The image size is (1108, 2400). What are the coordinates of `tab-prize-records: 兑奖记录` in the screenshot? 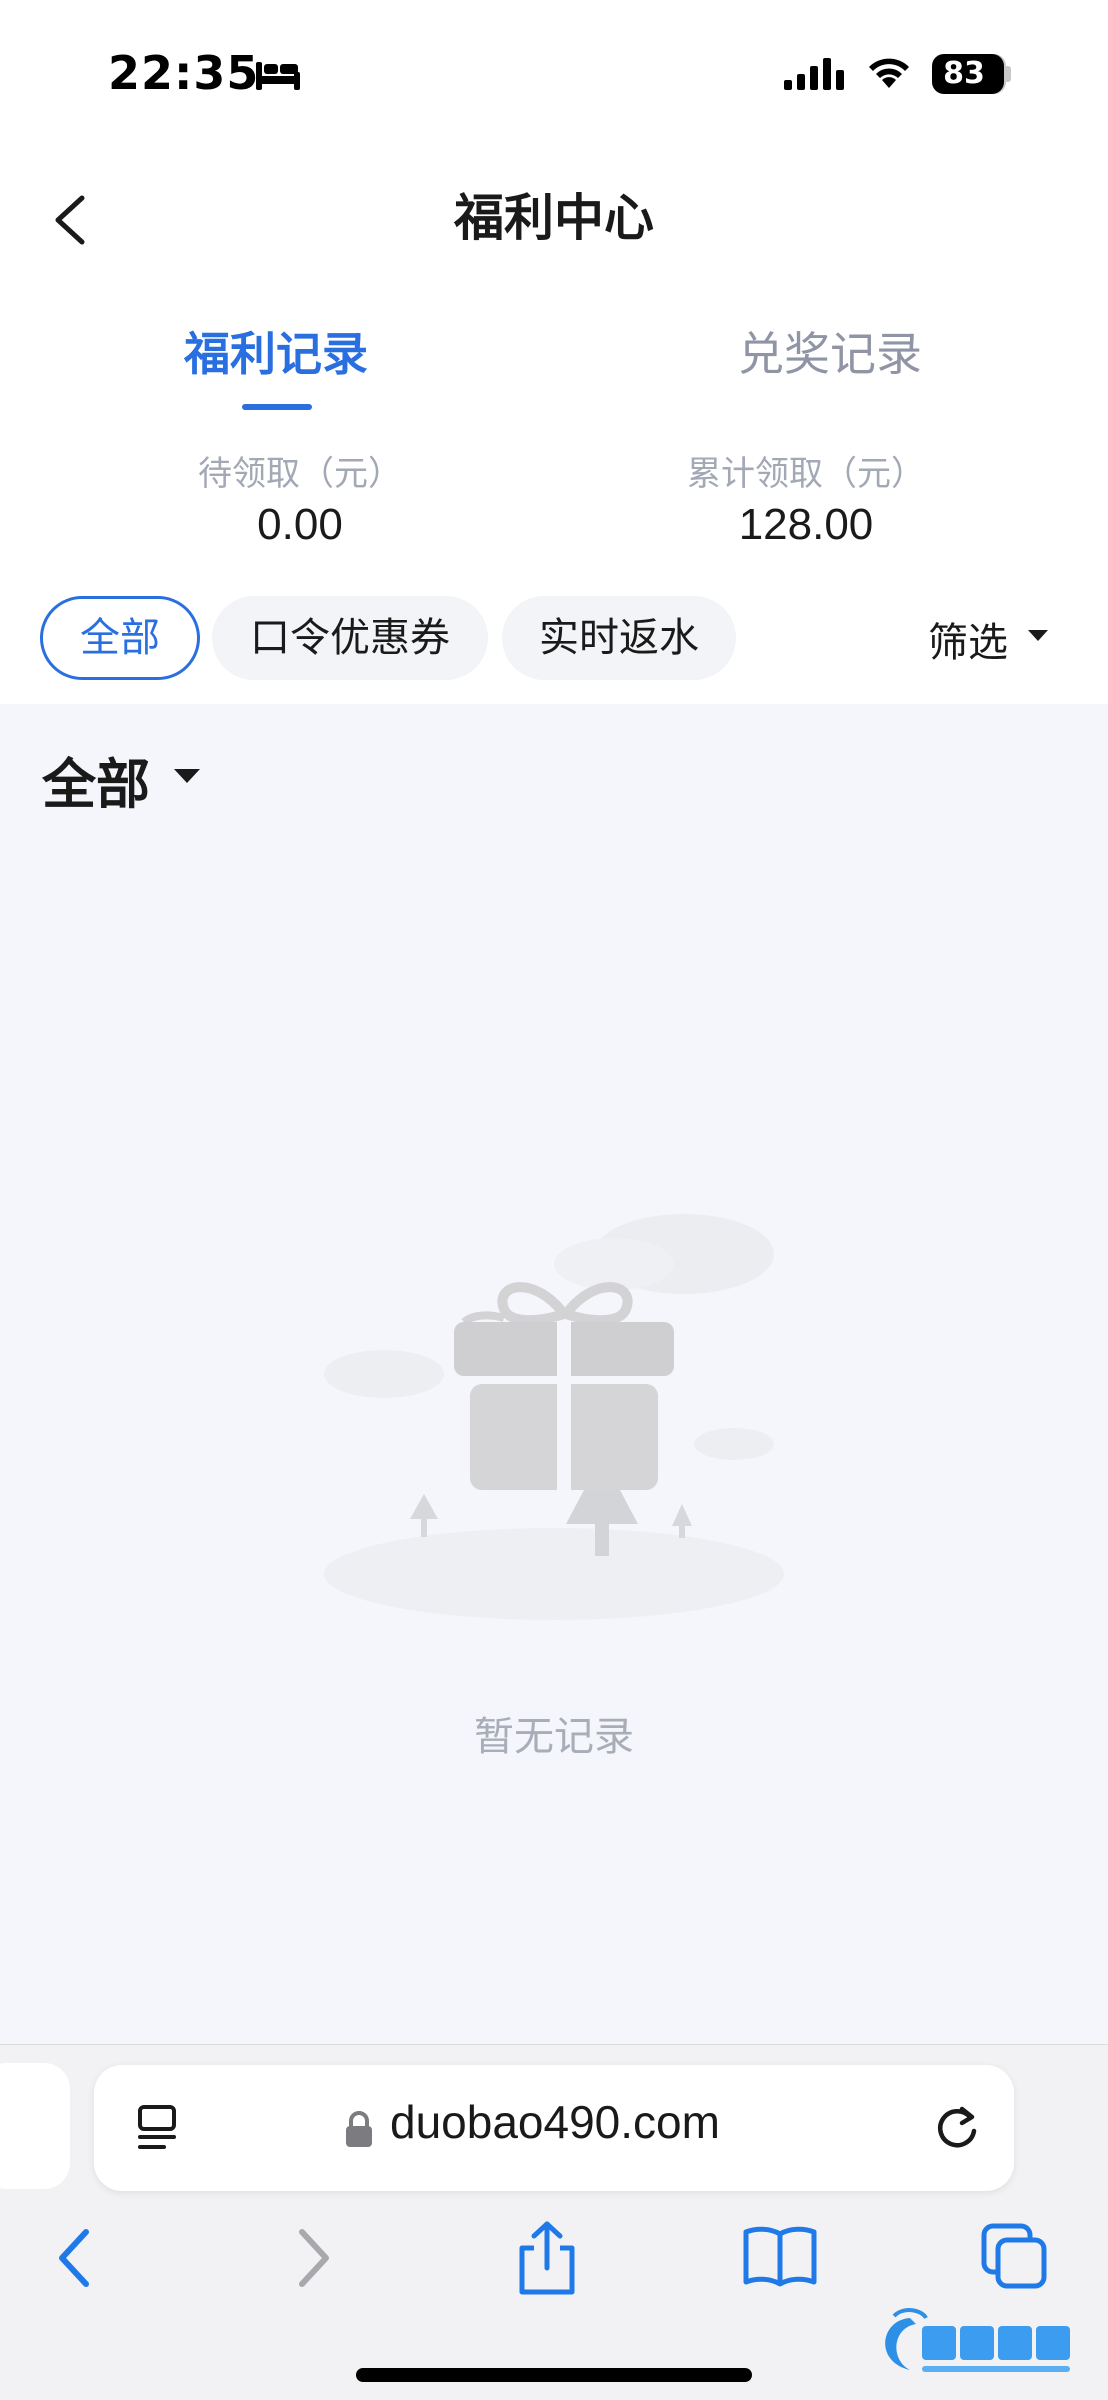 It's located at (830, 351).